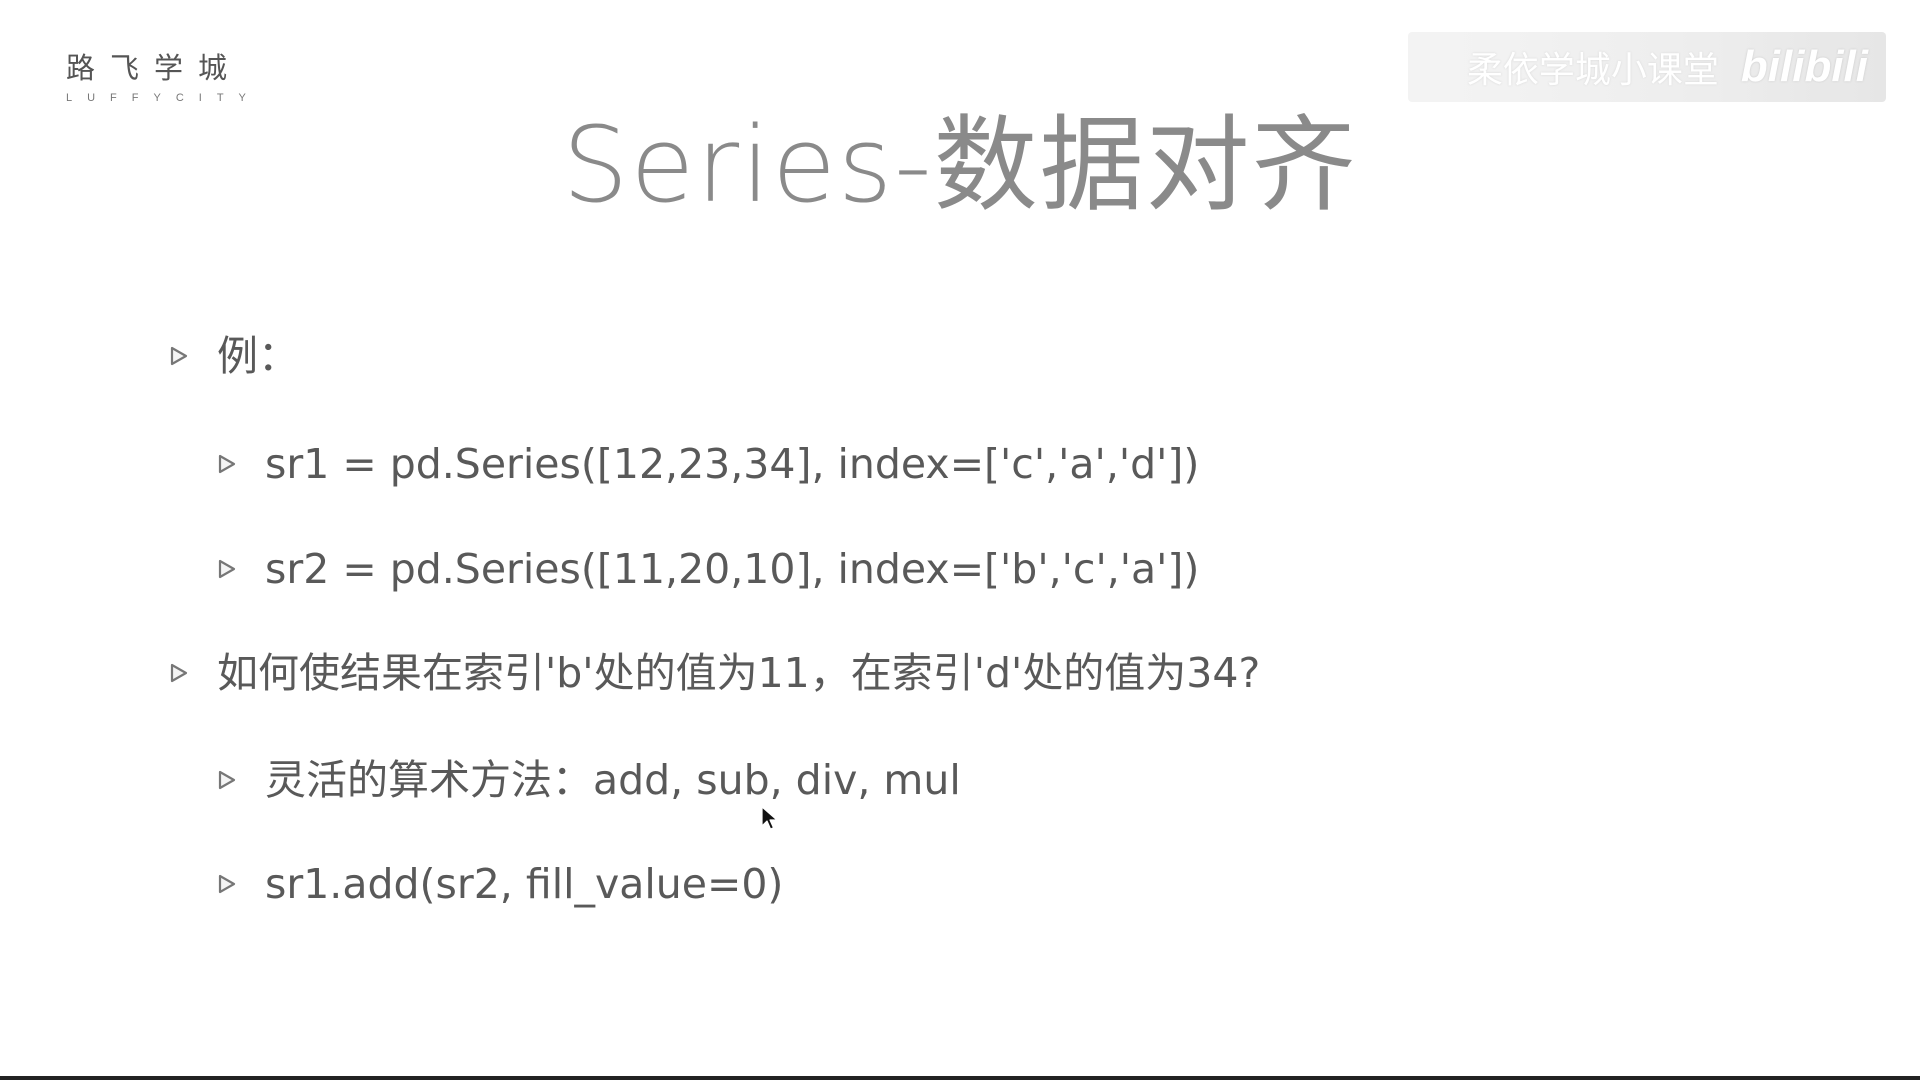 This screenshot has height=1080, width=1920. Describe the element at coordinates (739, 673) in the screenshot. I see `bullet-text: 如何使结果在索引'b'处的值为11，在索引'd'处的值为34?` at that location.